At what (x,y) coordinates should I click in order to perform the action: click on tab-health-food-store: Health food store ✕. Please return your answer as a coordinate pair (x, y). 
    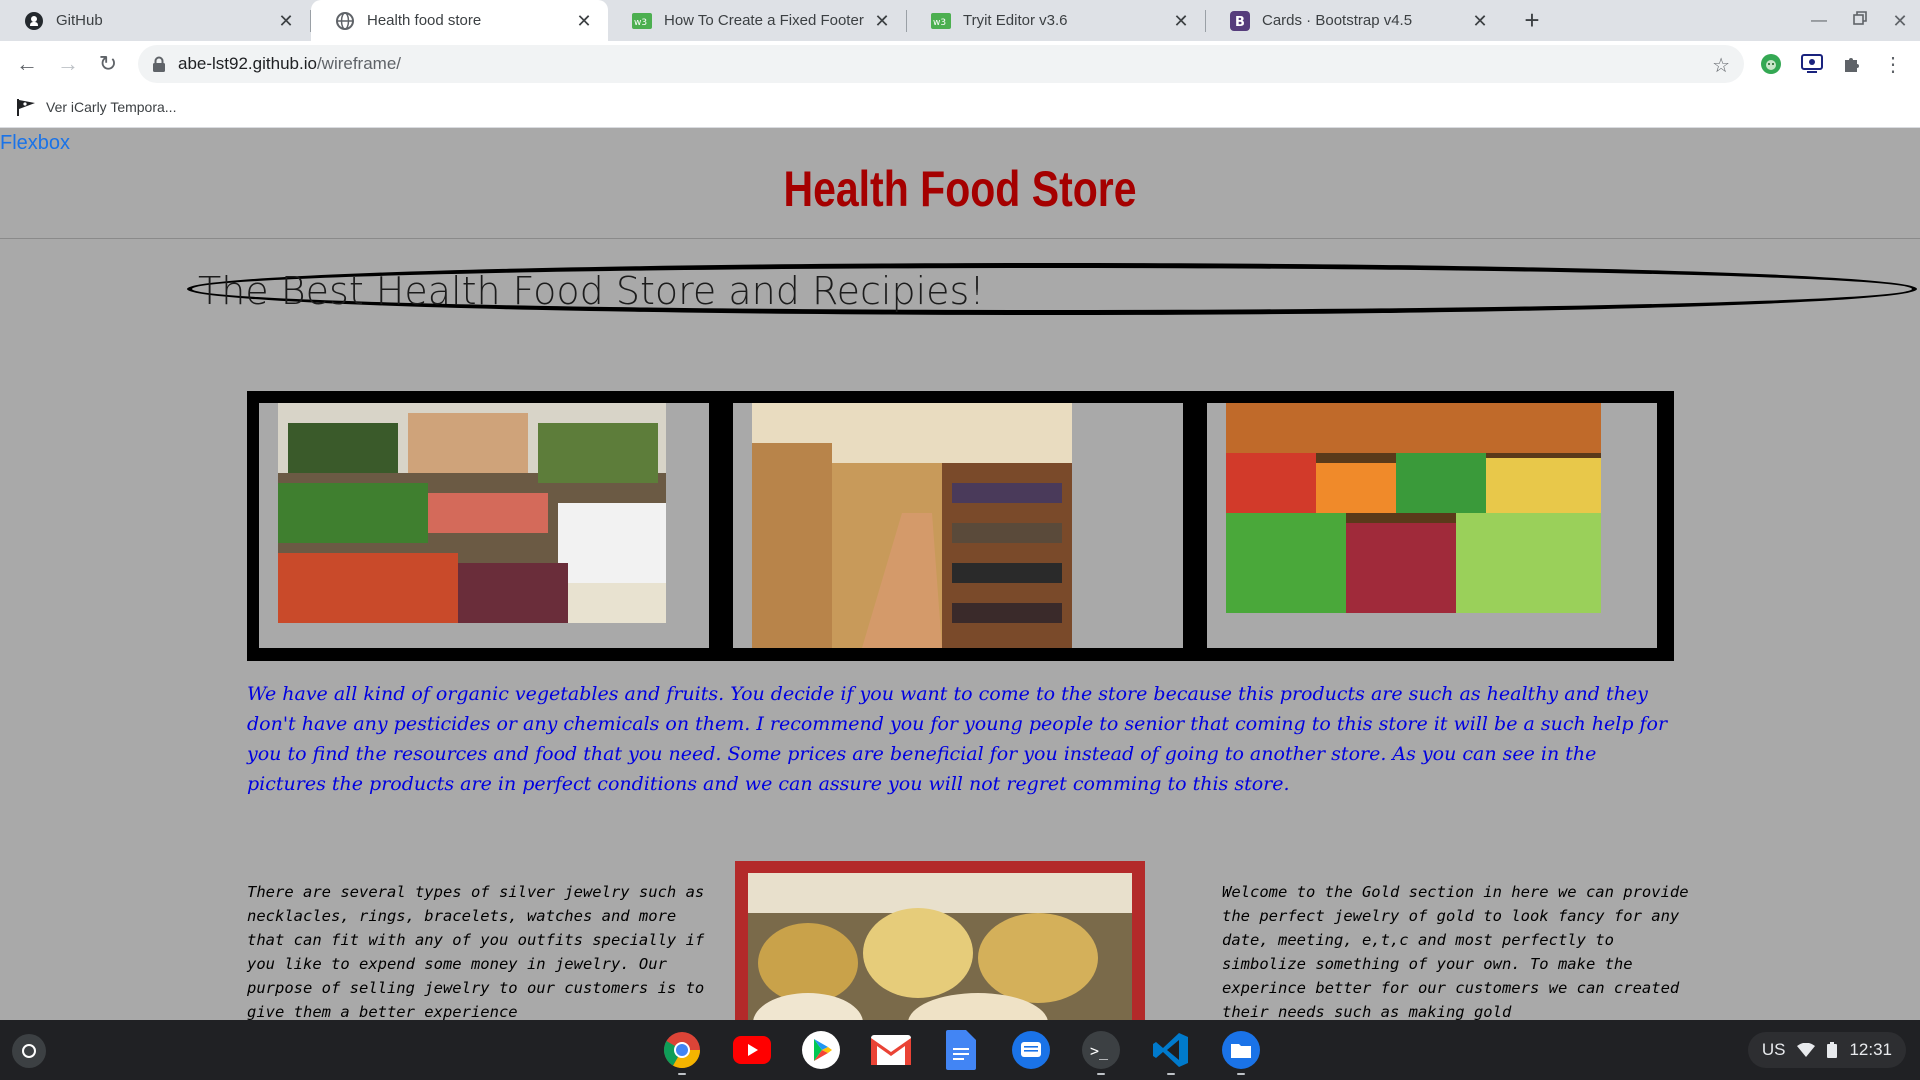
    Looking at the image, I should click on (459, 20).